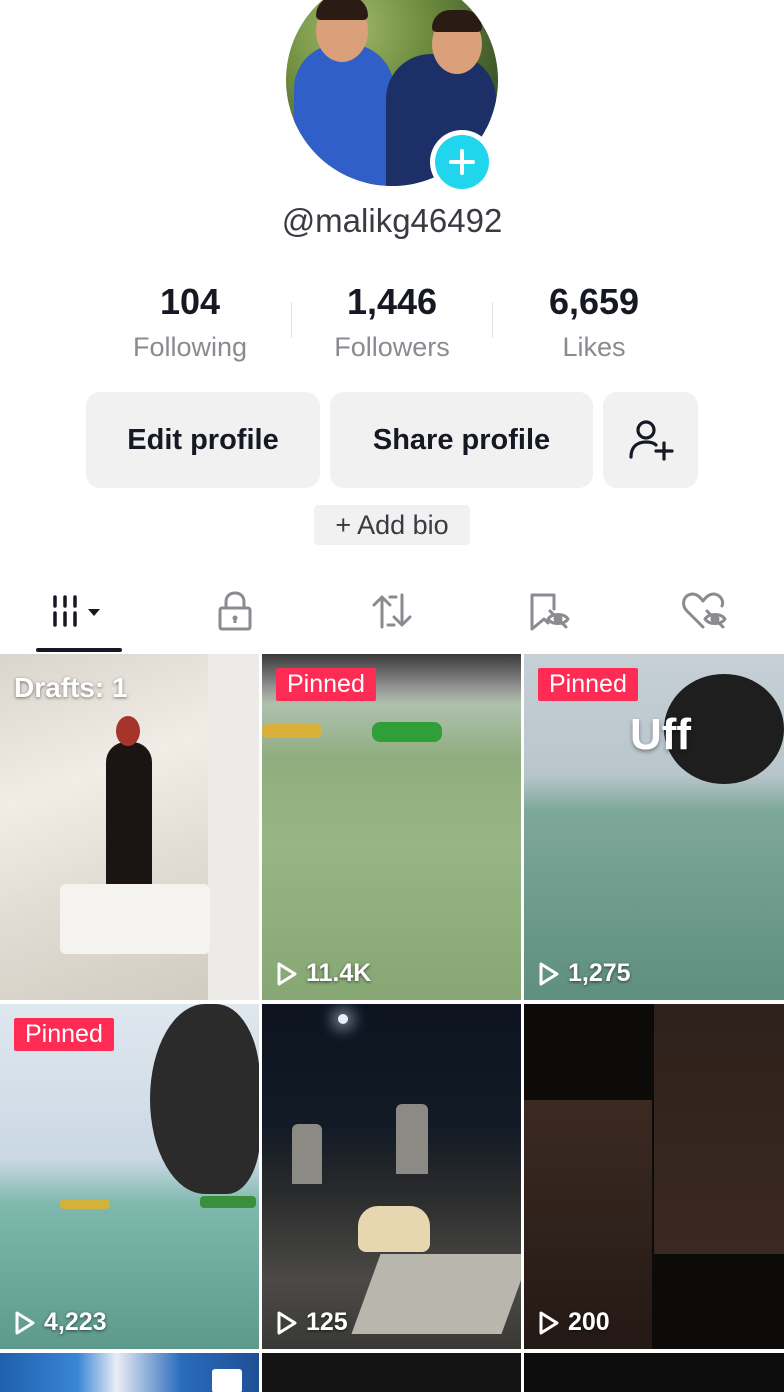  I want to click on video-thumbnail: 125, so click(391, 1176).